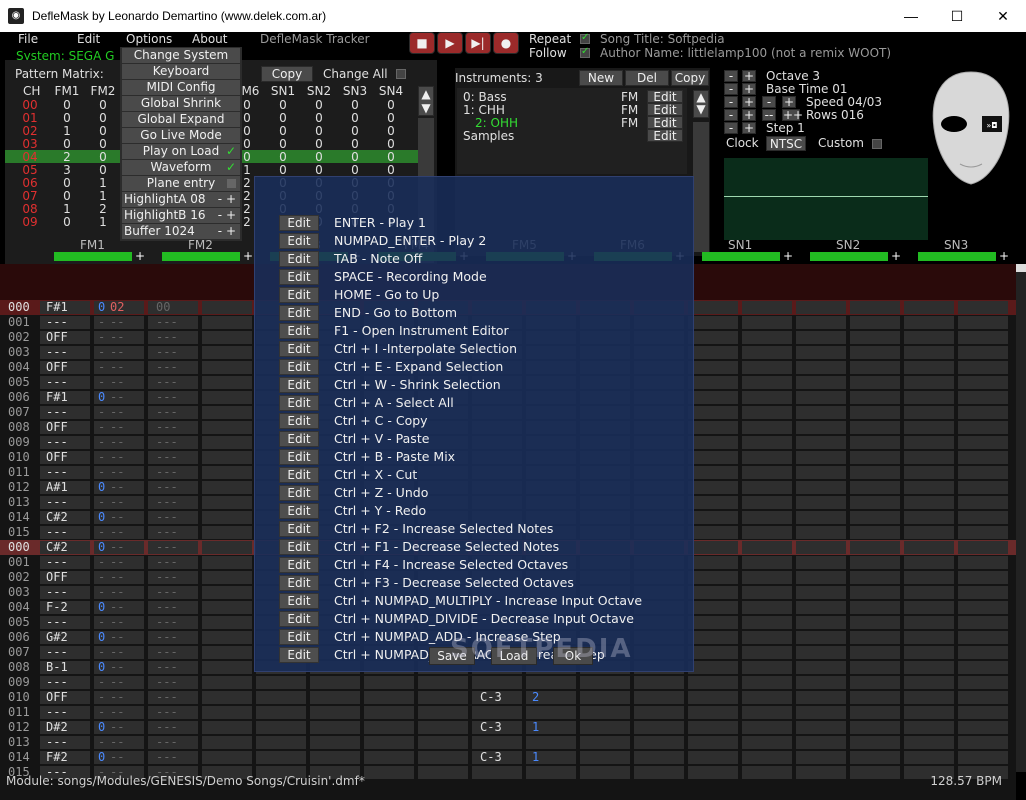 This screenshot has height=800, width=1026. Describe the element at coordinates (181, 231) in the screenshot. I see `menu-item-buffer-1024: Buffer 1024 - +` at that location.